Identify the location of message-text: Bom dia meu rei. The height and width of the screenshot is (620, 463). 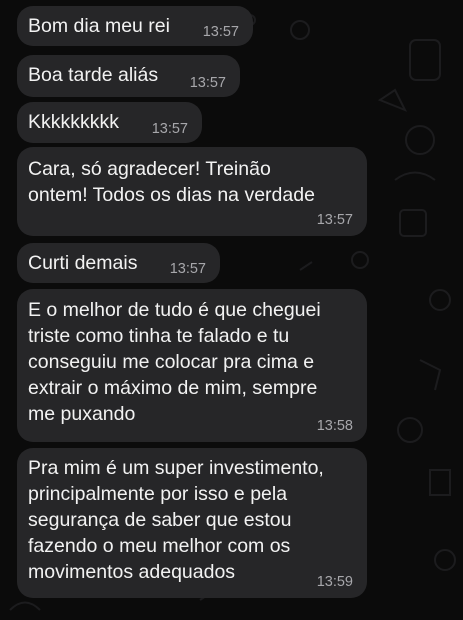
(99, 26).